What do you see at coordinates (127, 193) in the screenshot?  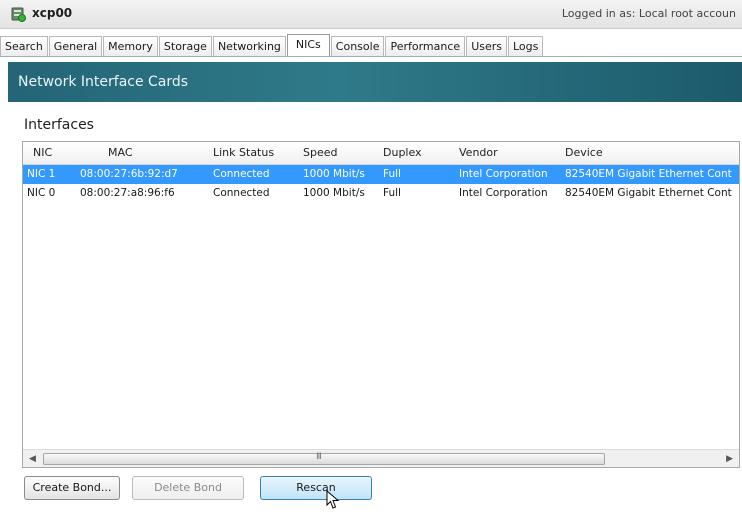 I see `cell-mac: 08:00:27:a8:96:f6` at bounding box center [127, 193].